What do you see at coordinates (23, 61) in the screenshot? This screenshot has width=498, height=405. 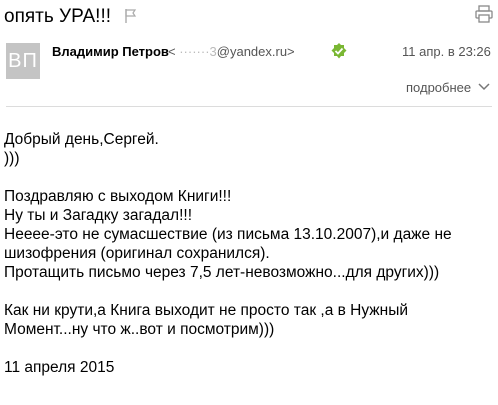 I see `avatar: ВП` at bounding box center [23, 61].